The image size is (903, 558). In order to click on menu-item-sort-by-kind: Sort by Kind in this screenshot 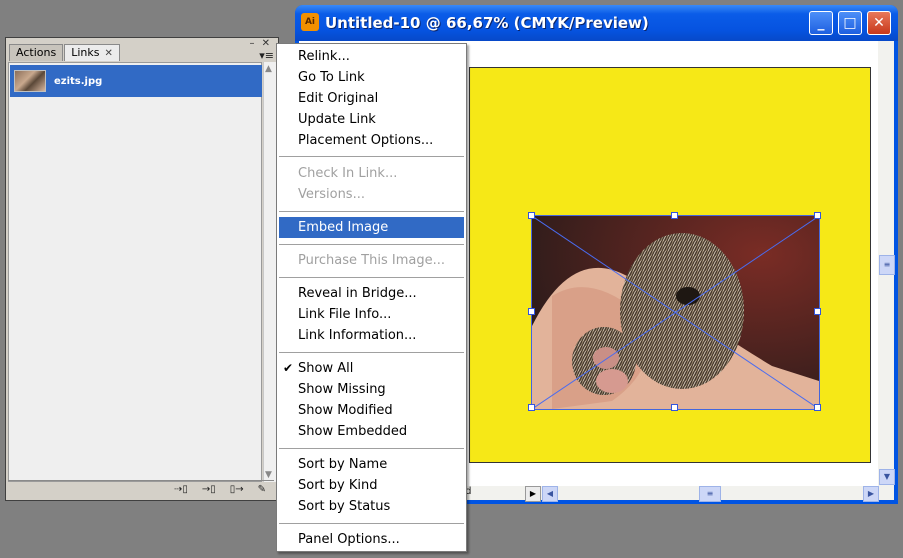, I will do `click(371, 485)`.